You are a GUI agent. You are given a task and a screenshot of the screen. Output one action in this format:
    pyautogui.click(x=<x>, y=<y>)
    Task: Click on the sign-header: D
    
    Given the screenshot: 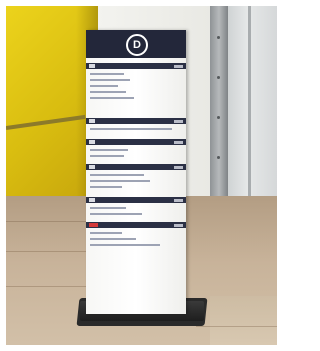 What is the action you would take?
    pyautogui.click(x=136, y=44)
    